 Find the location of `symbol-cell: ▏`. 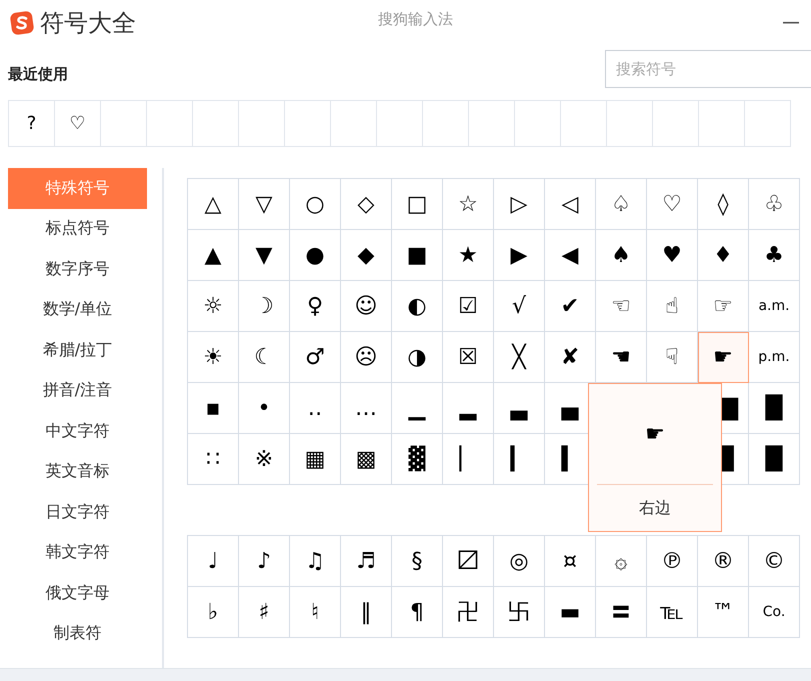

symbol-cell: ▏ is located at coordinates (468, 459).